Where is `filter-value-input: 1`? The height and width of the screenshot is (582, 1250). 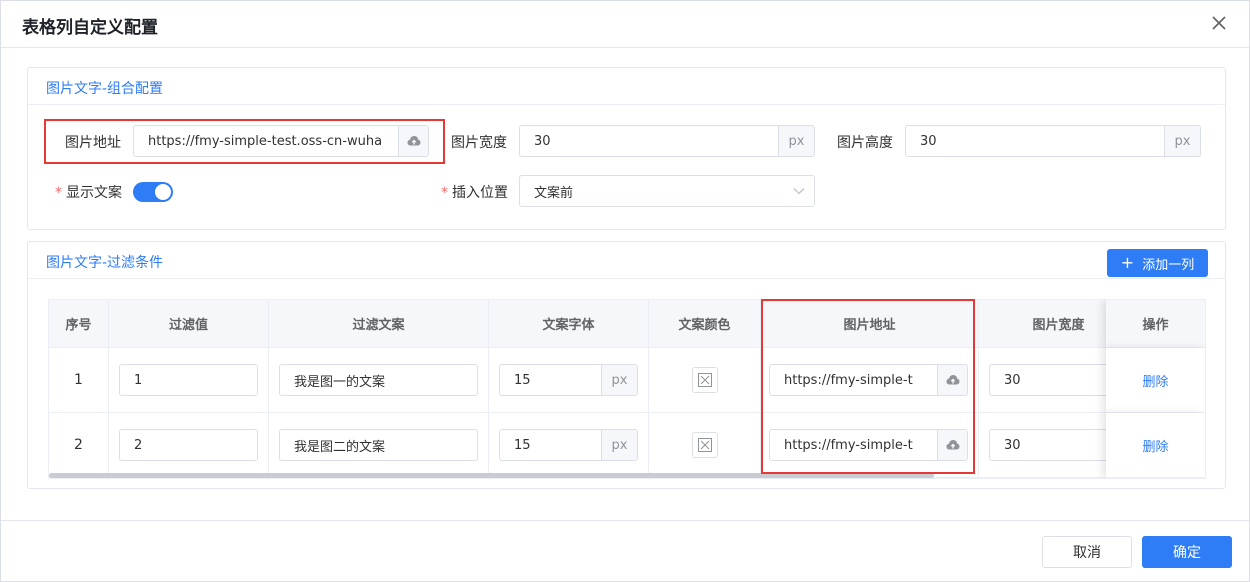
filter-value-input: 1 is located at coordinates (188, 380).